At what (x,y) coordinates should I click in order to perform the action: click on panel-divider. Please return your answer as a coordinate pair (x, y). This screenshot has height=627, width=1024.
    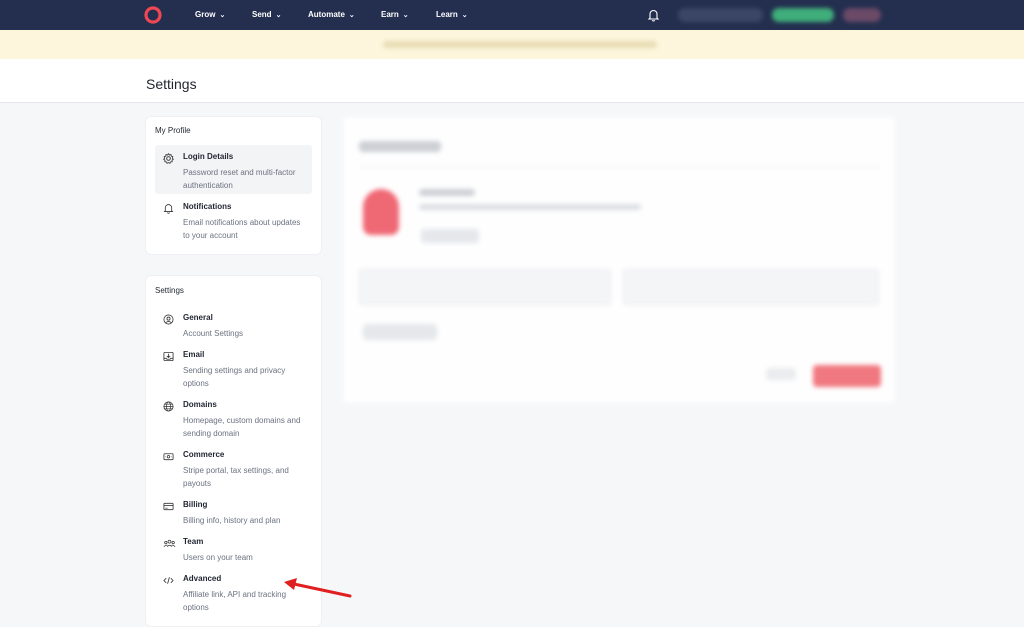
    Looking at the image, I should click on (620, 167).